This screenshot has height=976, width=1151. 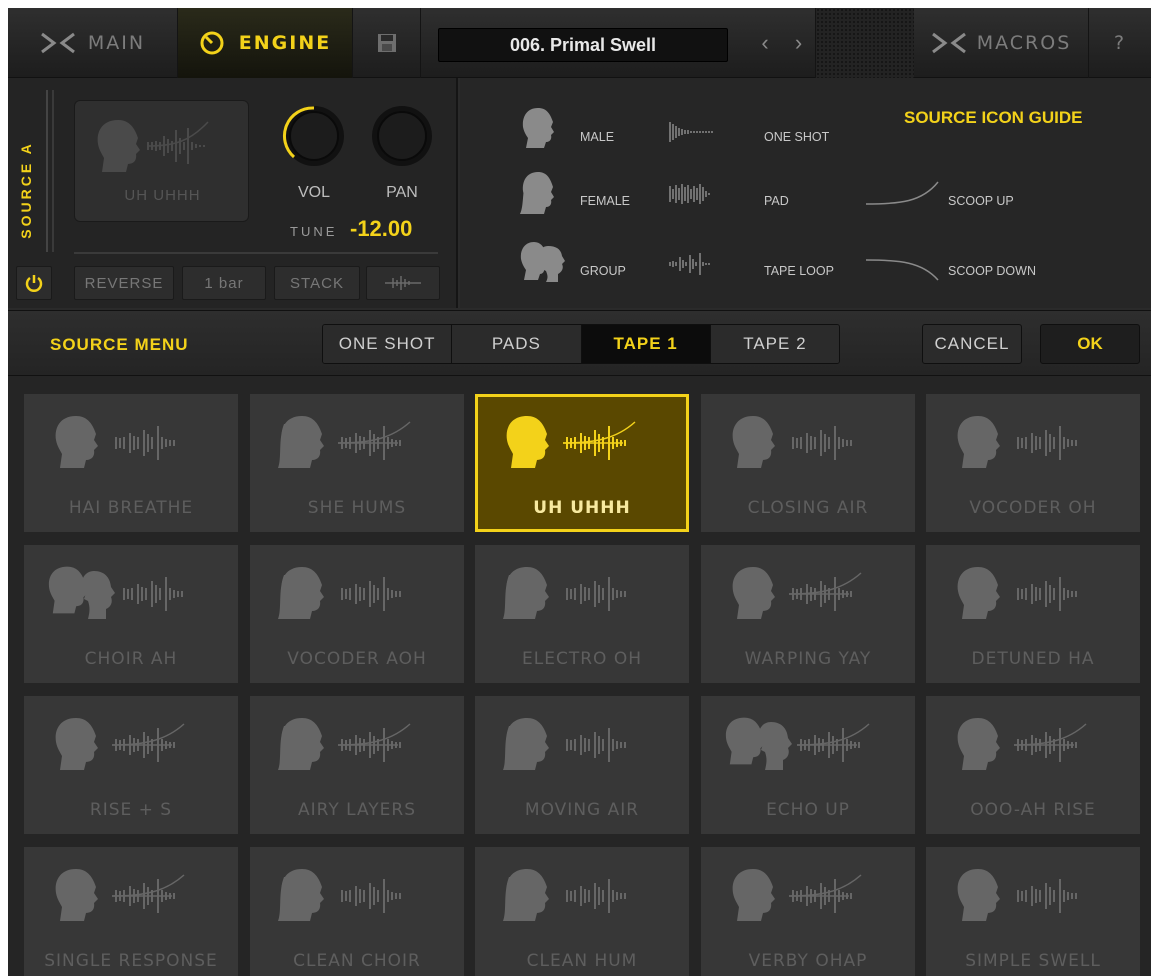 I want to click on sample-tile: SHE HUMS, so click(x=357, y=463).